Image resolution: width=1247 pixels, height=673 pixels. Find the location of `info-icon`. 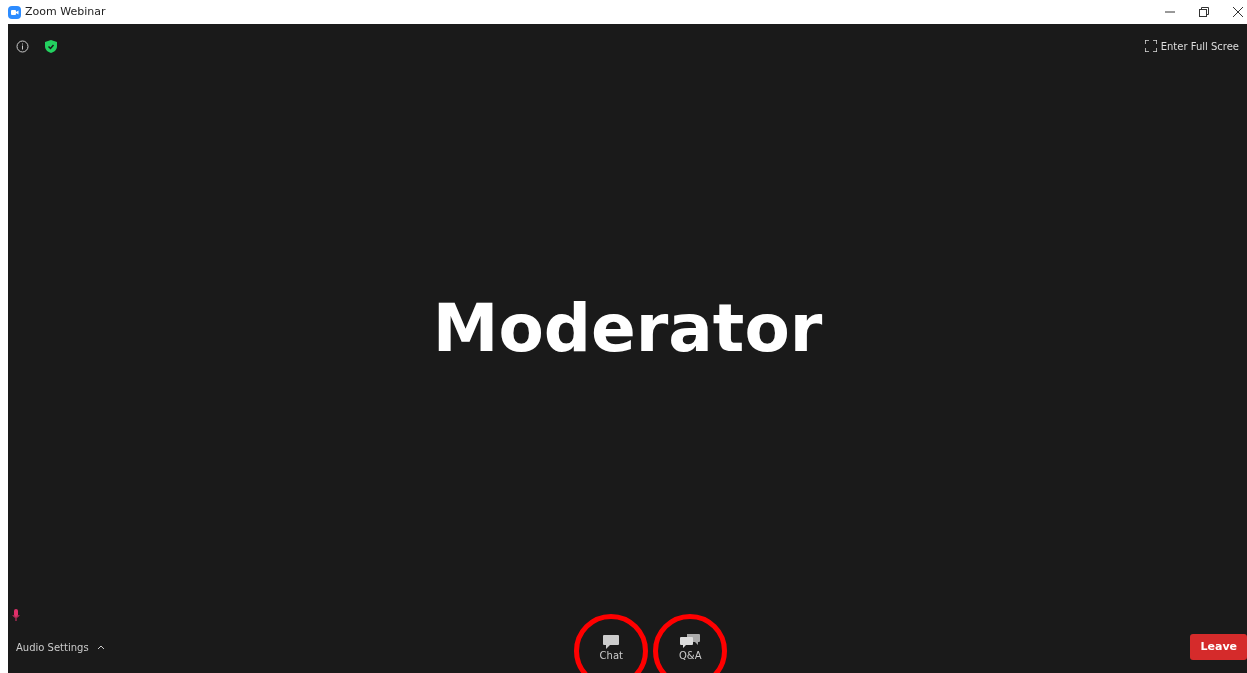

info-icon is located at coordinates (22, 46).